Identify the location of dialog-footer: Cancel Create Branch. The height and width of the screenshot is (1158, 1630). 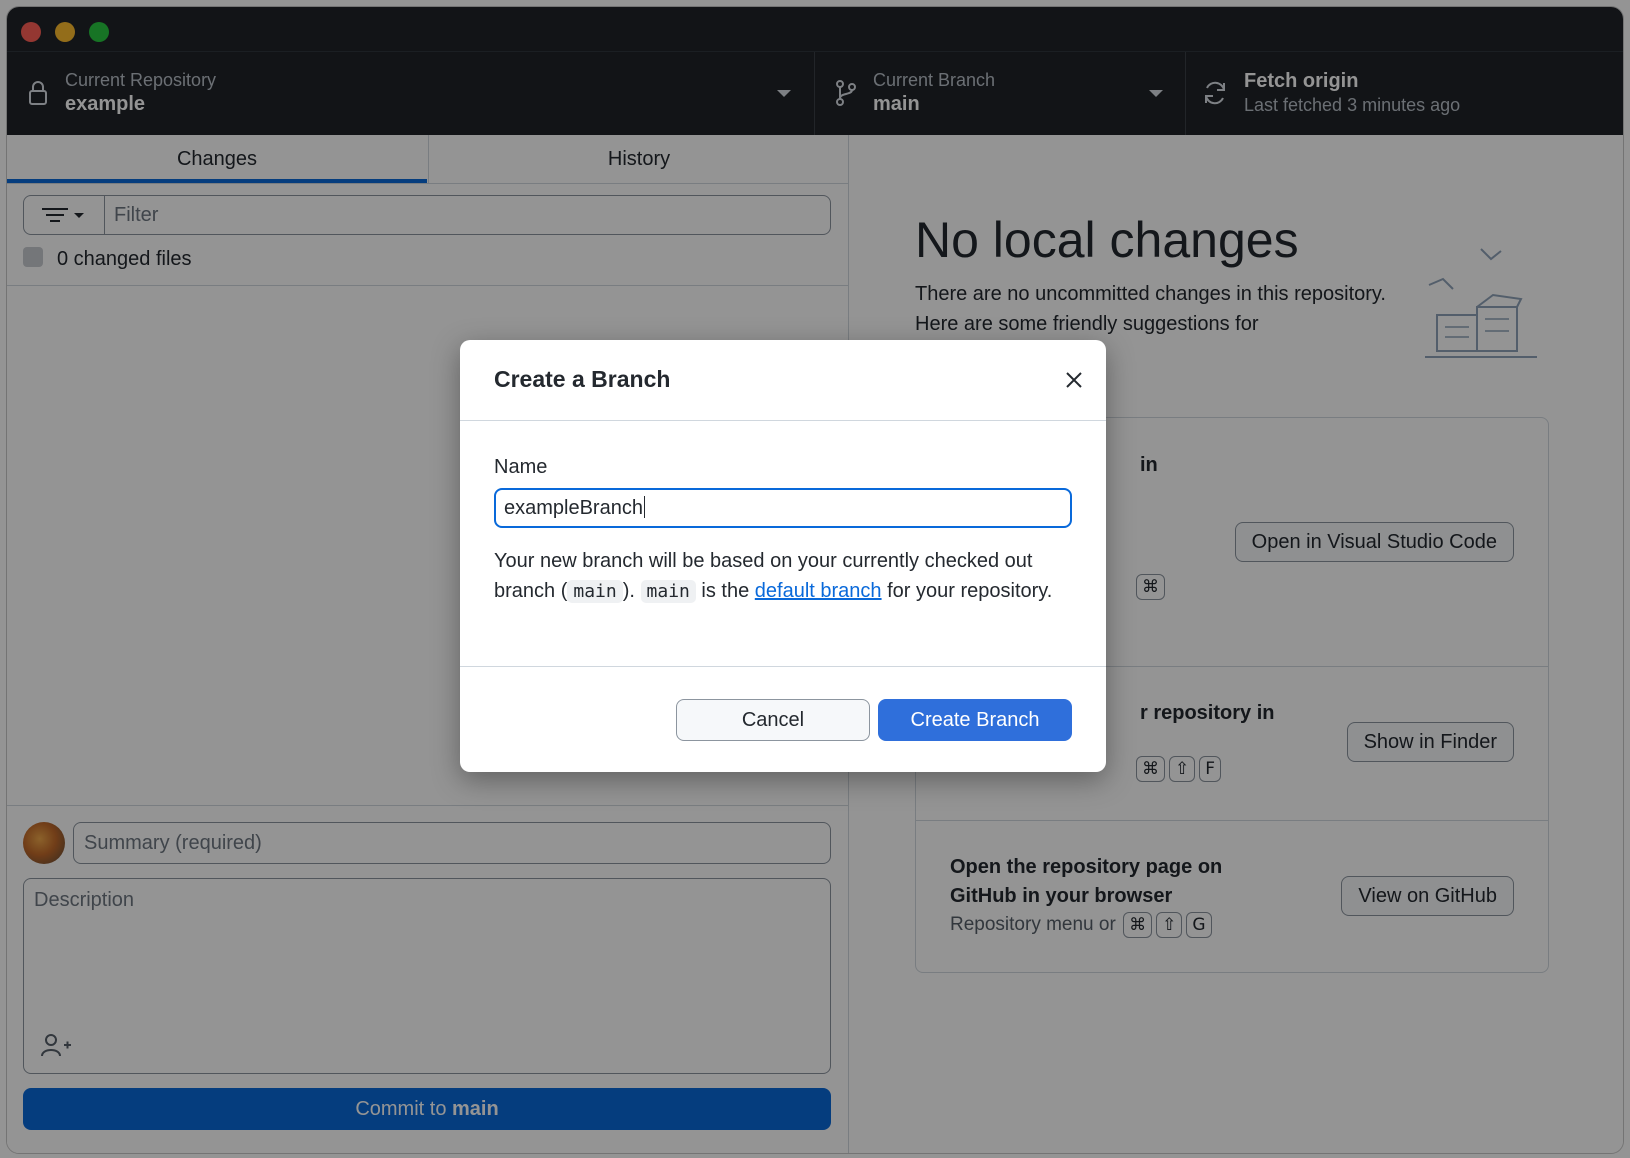
(783, 719).